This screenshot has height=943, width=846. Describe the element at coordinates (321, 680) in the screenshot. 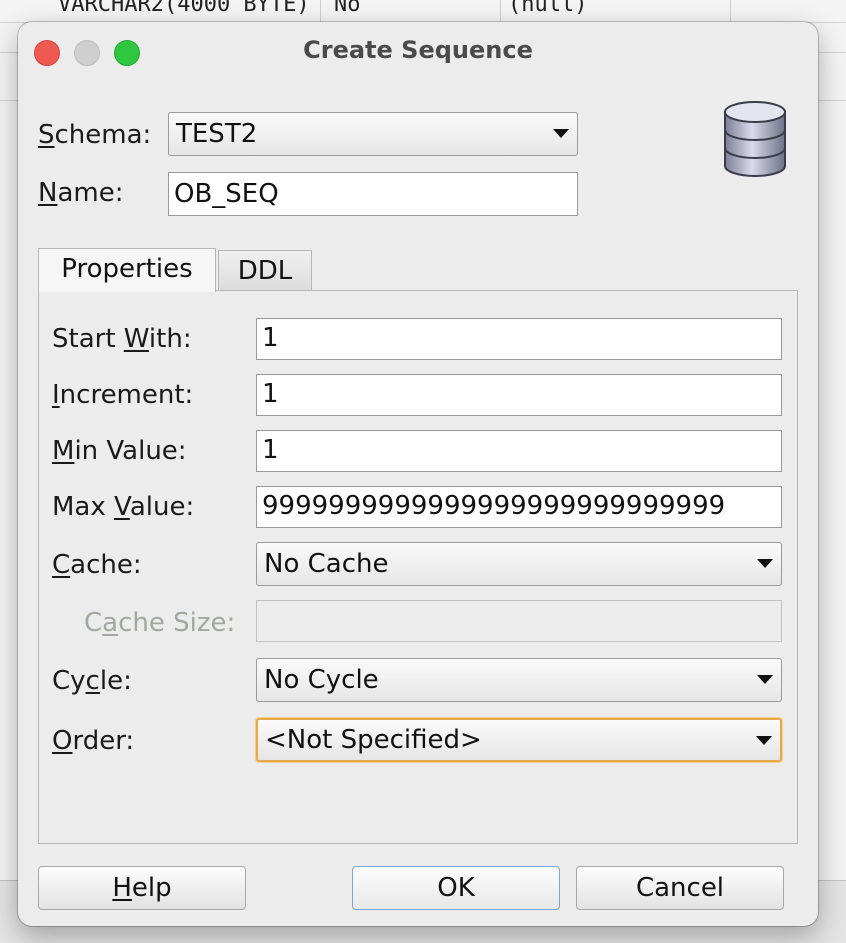

I see `cycle-value: No Cycle` at that location.